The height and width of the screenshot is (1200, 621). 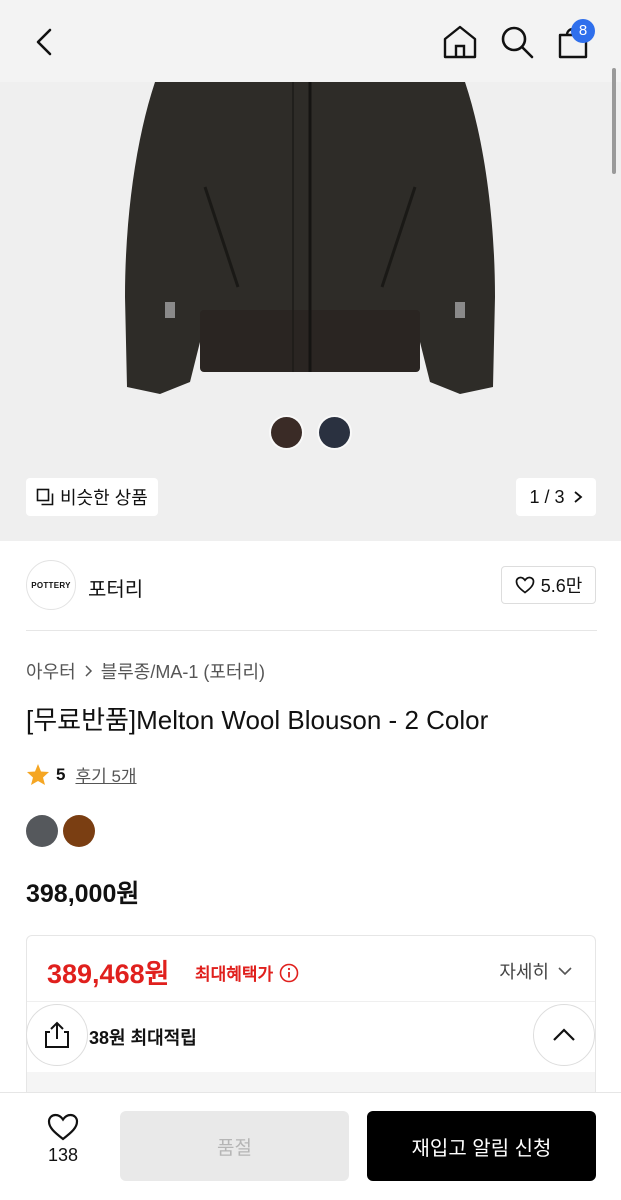 I want to click on home-icon, so click(x=460, y=42).